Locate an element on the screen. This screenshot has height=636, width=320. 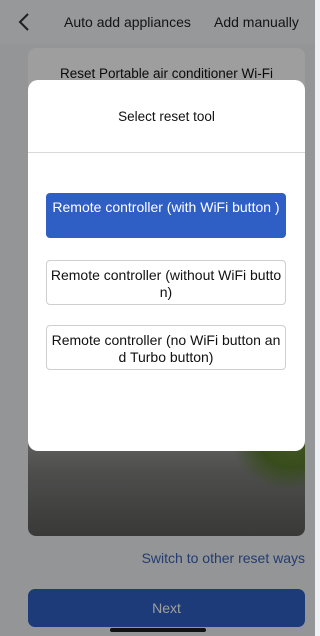
dialog-divider is located at coordinates (166, 152).